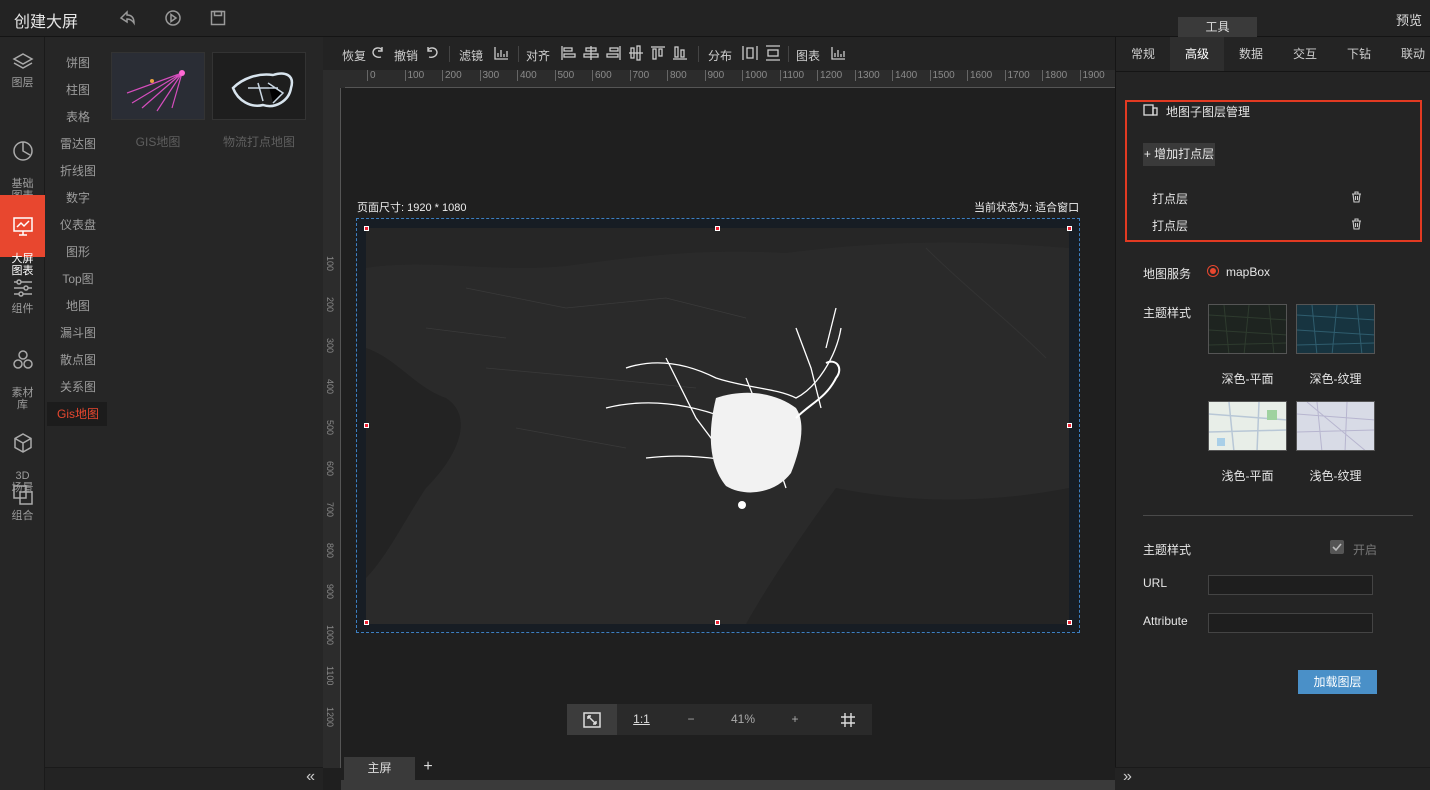  What do you see at coordinates (602, 75) in the screenshot?
I see `ruler-tick-label: 600` at bounding box center [602, 75].